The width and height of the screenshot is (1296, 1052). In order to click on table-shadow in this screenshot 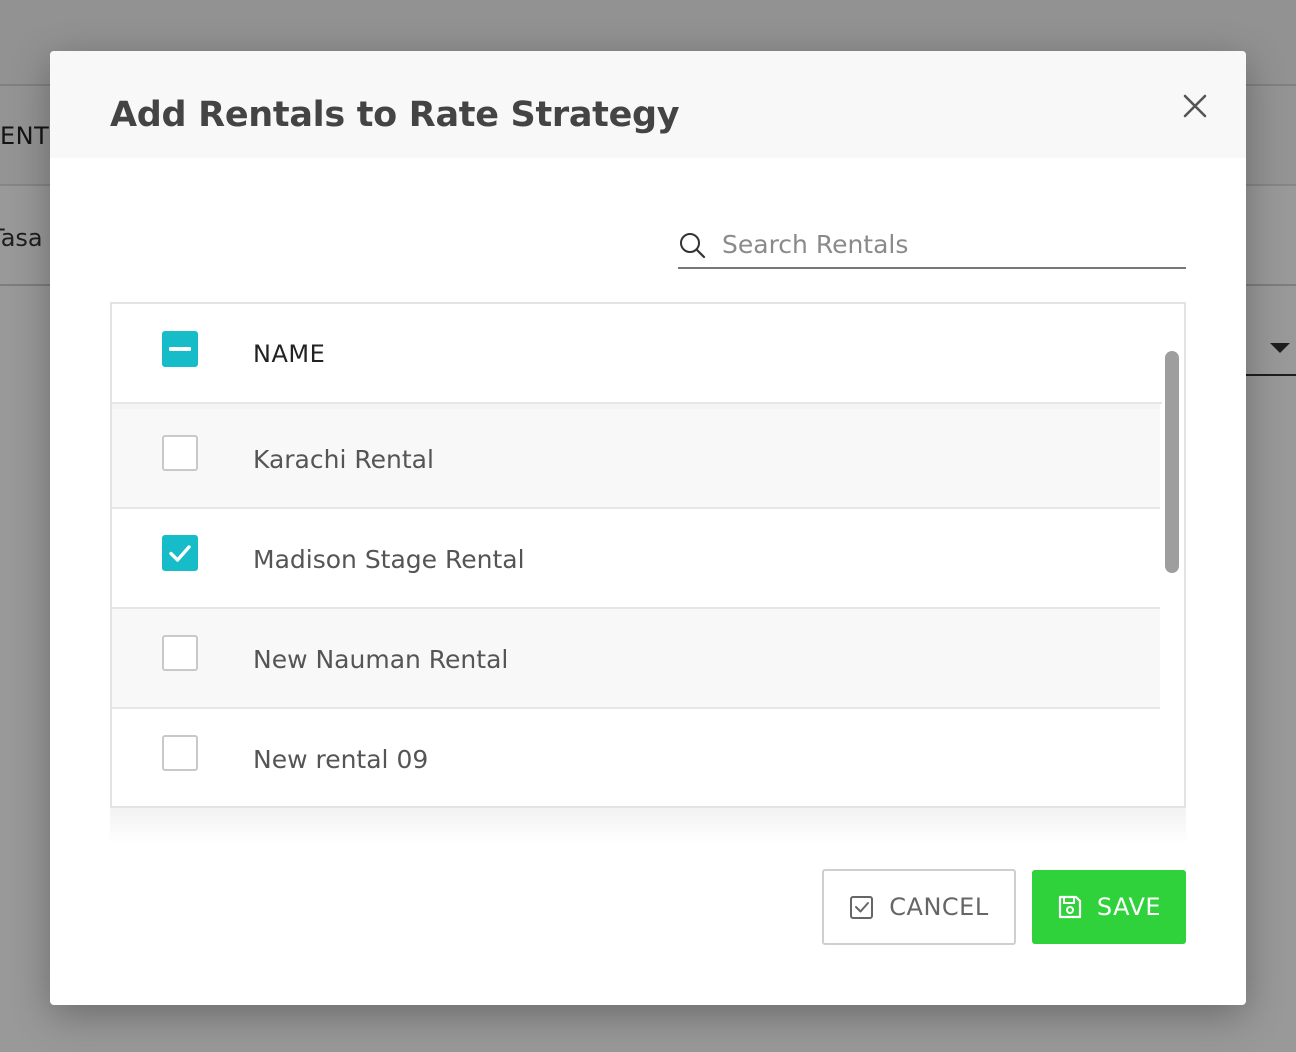, I will do `click(648, 826)`.